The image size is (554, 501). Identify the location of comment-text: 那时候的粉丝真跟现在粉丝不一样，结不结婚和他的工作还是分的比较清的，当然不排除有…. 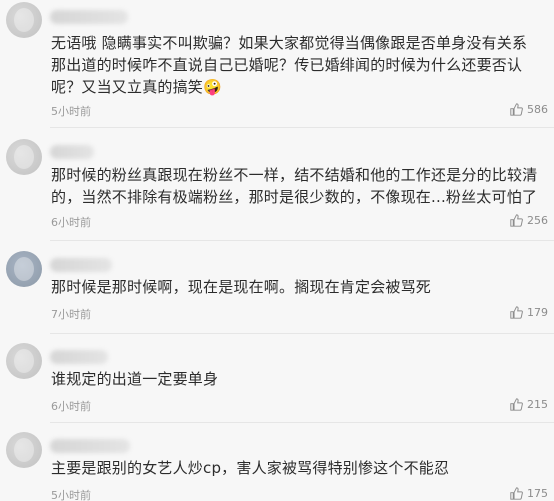
(294, 186).